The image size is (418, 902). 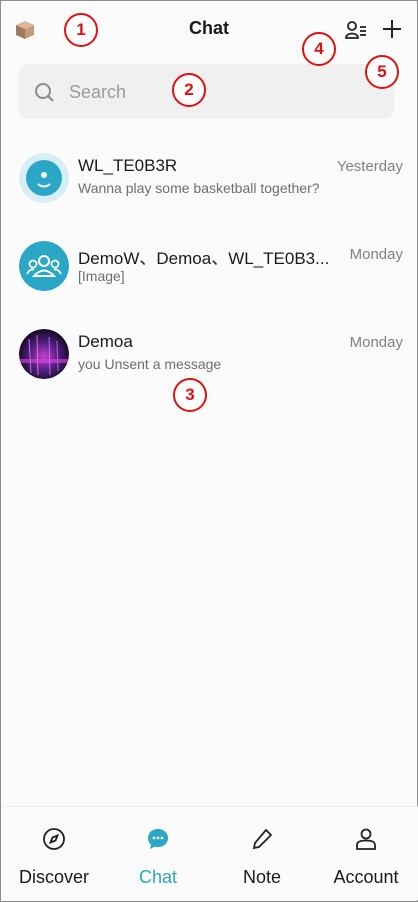 What do you see at coordinates (44, 354) in the screenshot?
I see `photo-avatar` at bounding box center [44, 354].